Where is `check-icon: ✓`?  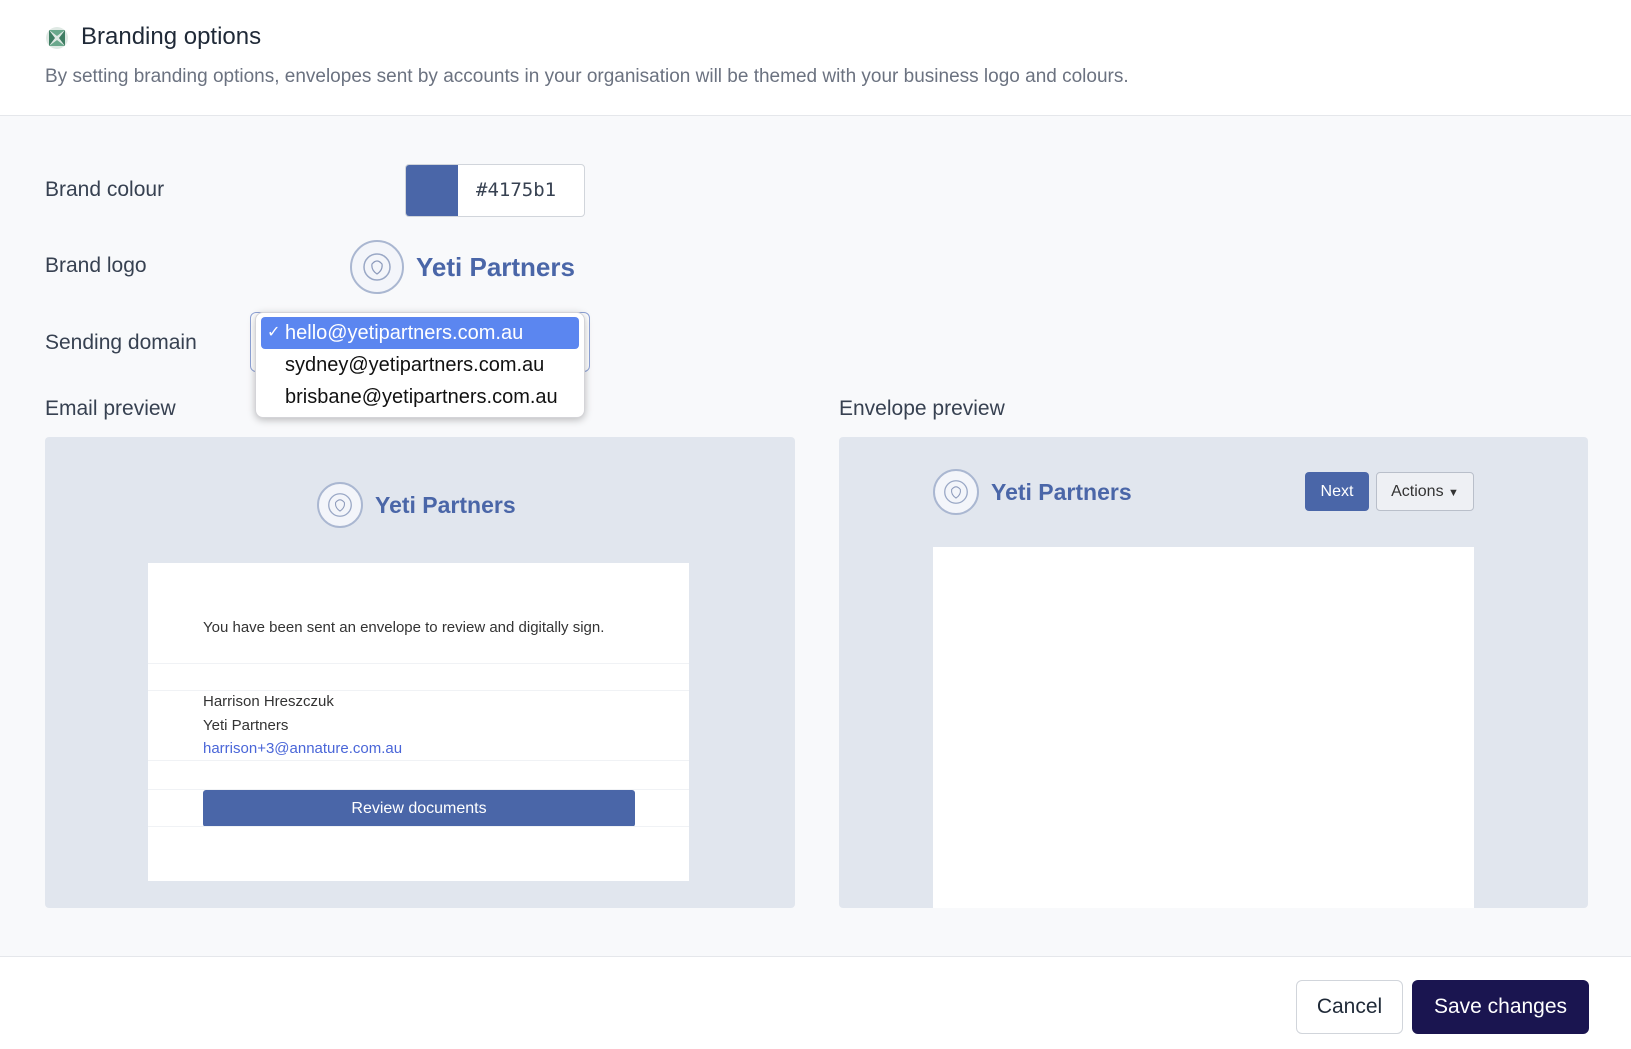
check-icon: ✓ is located at coordinates (274, 332).